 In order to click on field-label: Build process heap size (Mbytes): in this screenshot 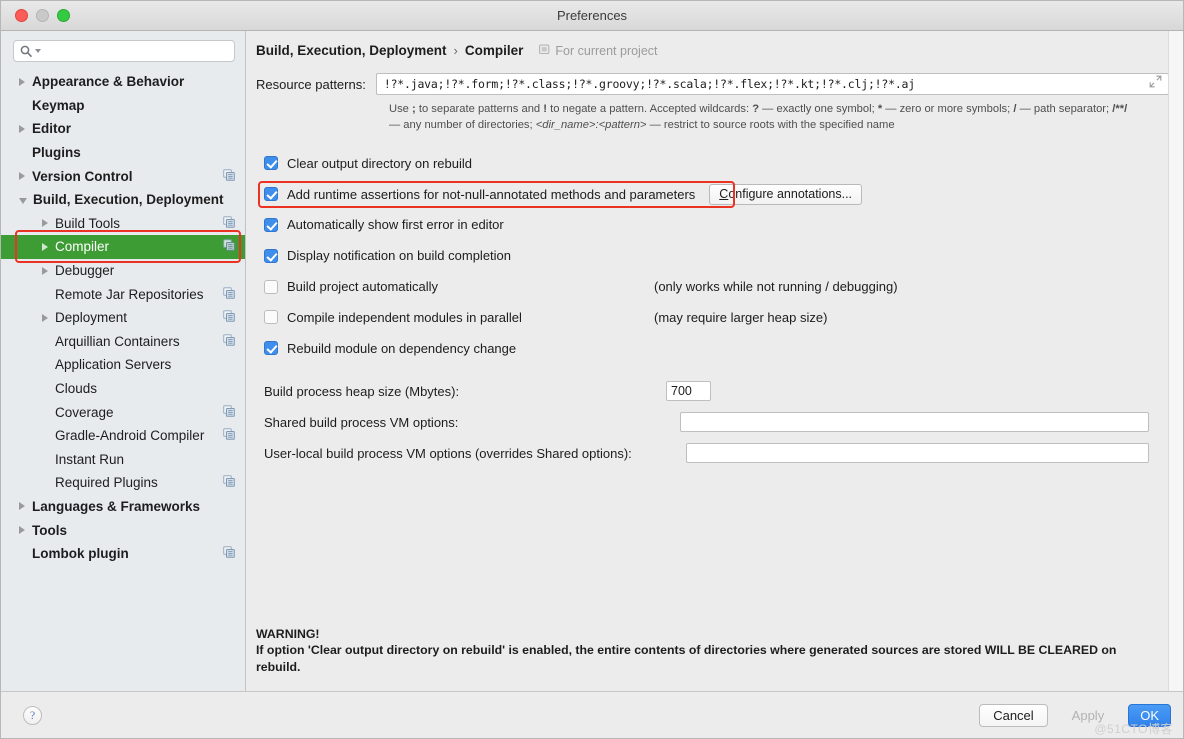, I will do `click(362, 391)`.